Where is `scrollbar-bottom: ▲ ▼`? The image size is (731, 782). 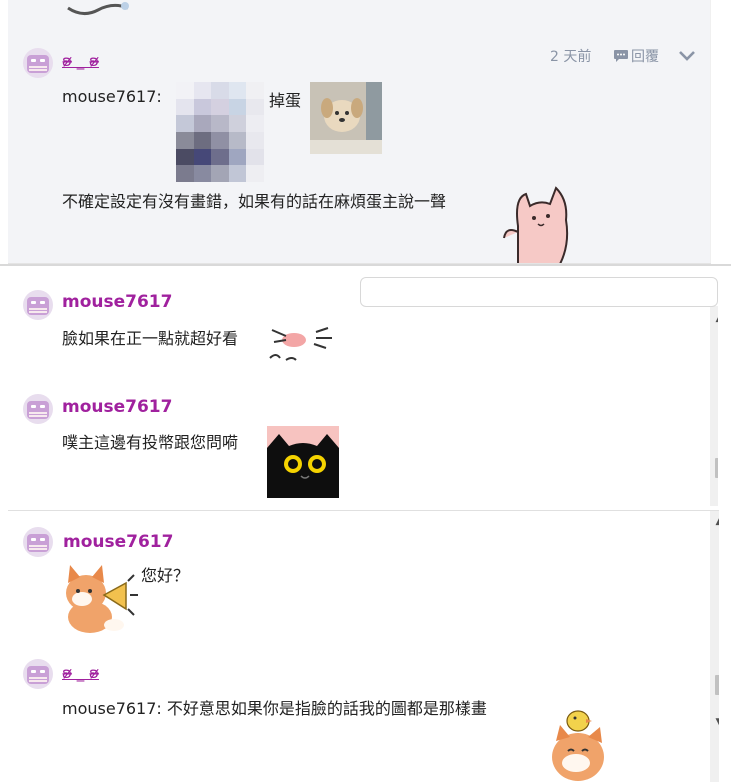 scrollbar-bottom: ▲ ▼ is located at coordinates (714, 646).